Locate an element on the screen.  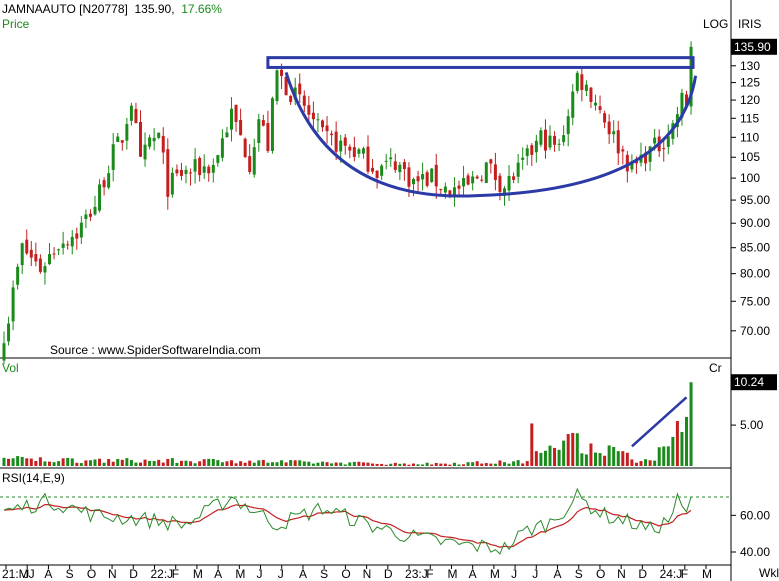
interval-label: Wkl is located at coordinates (769, 573).